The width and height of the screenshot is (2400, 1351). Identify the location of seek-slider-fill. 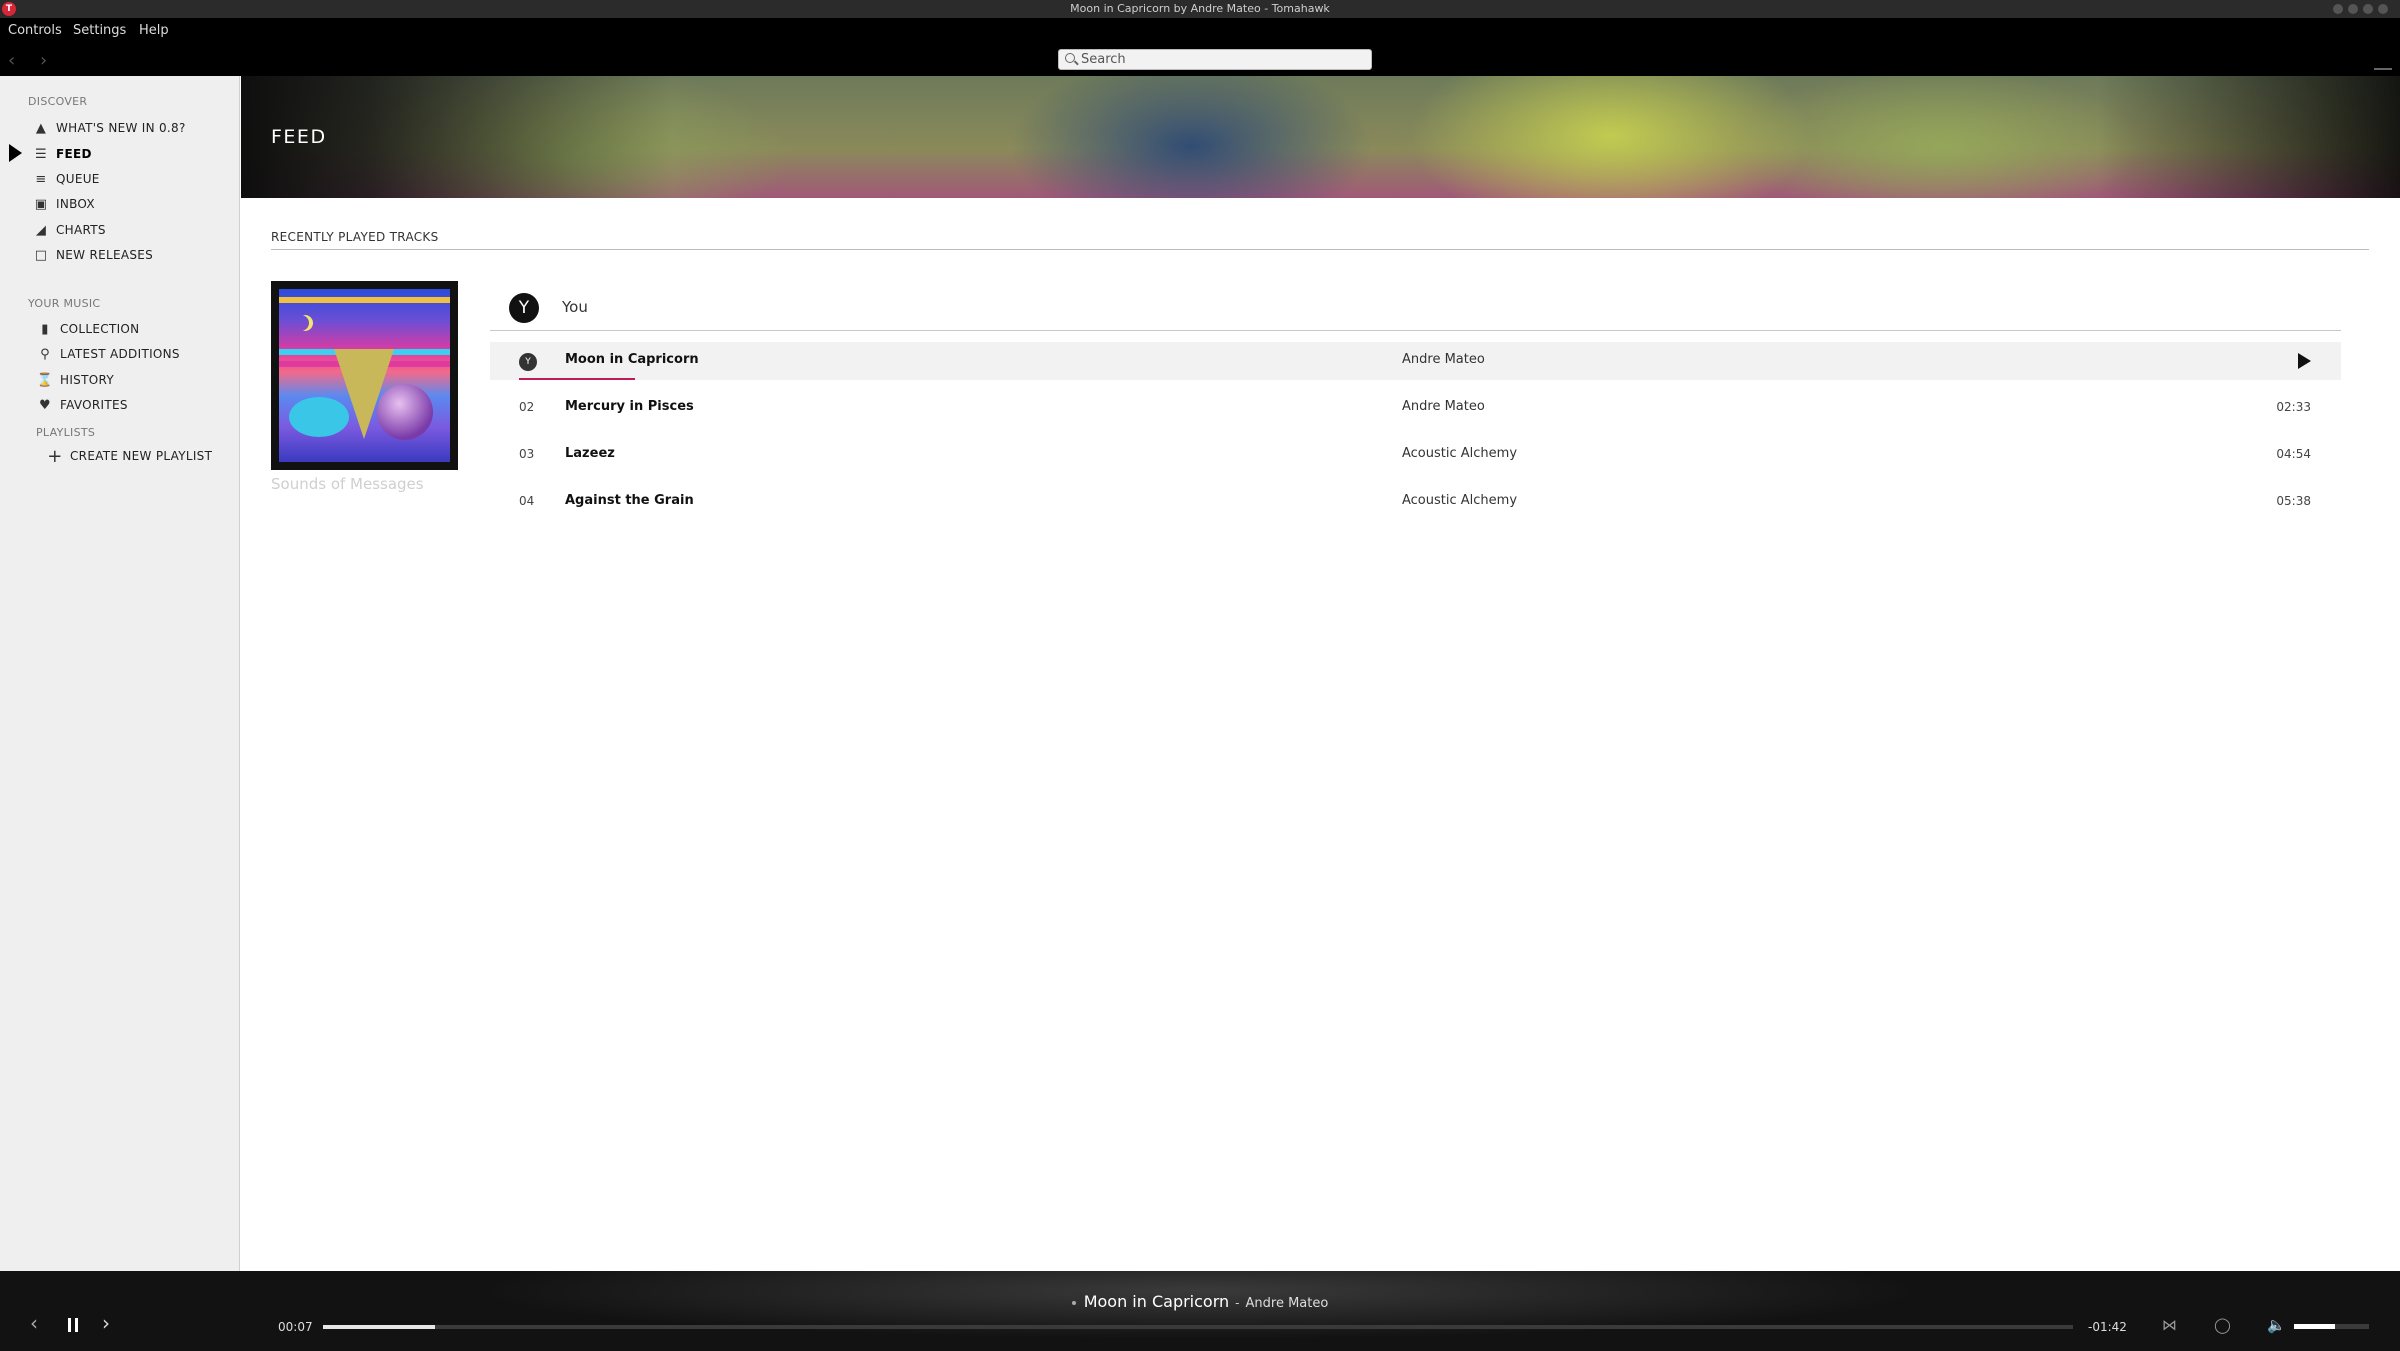
(379, 1327).